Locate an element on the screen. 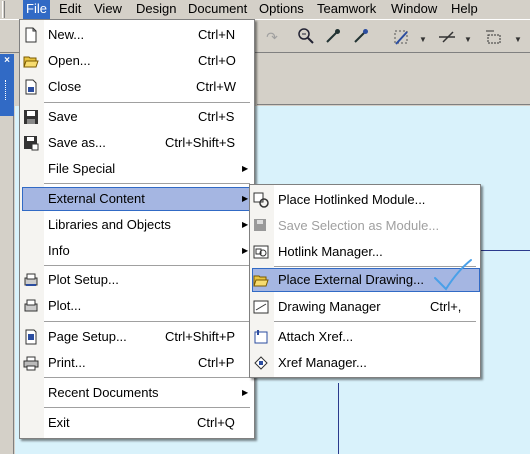 Image resolution: width=530 pixels, height=454 pixels. menu-item-save: Save Ctrl+S is located at coordinates (138, 117).